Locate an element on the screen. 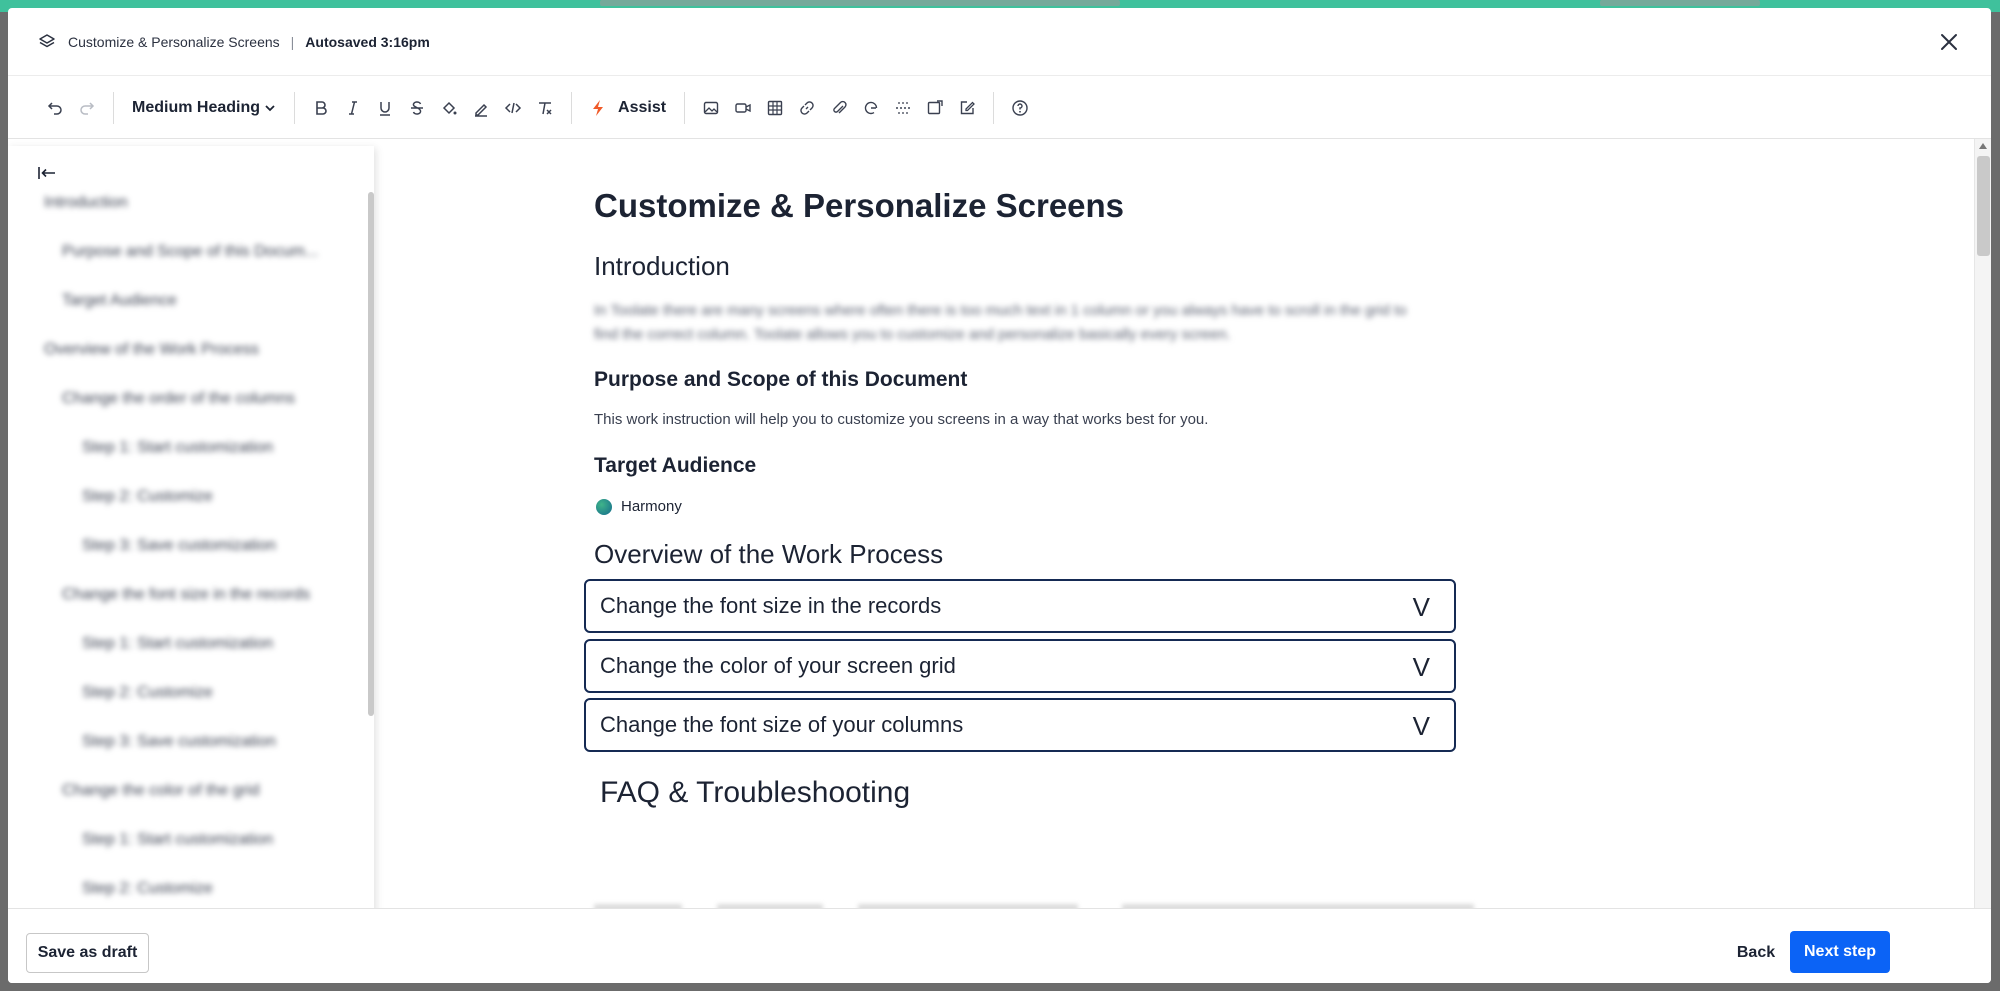 This screenshot has height=991, width=2000. attachment-button is located at coordinates (839, 108).